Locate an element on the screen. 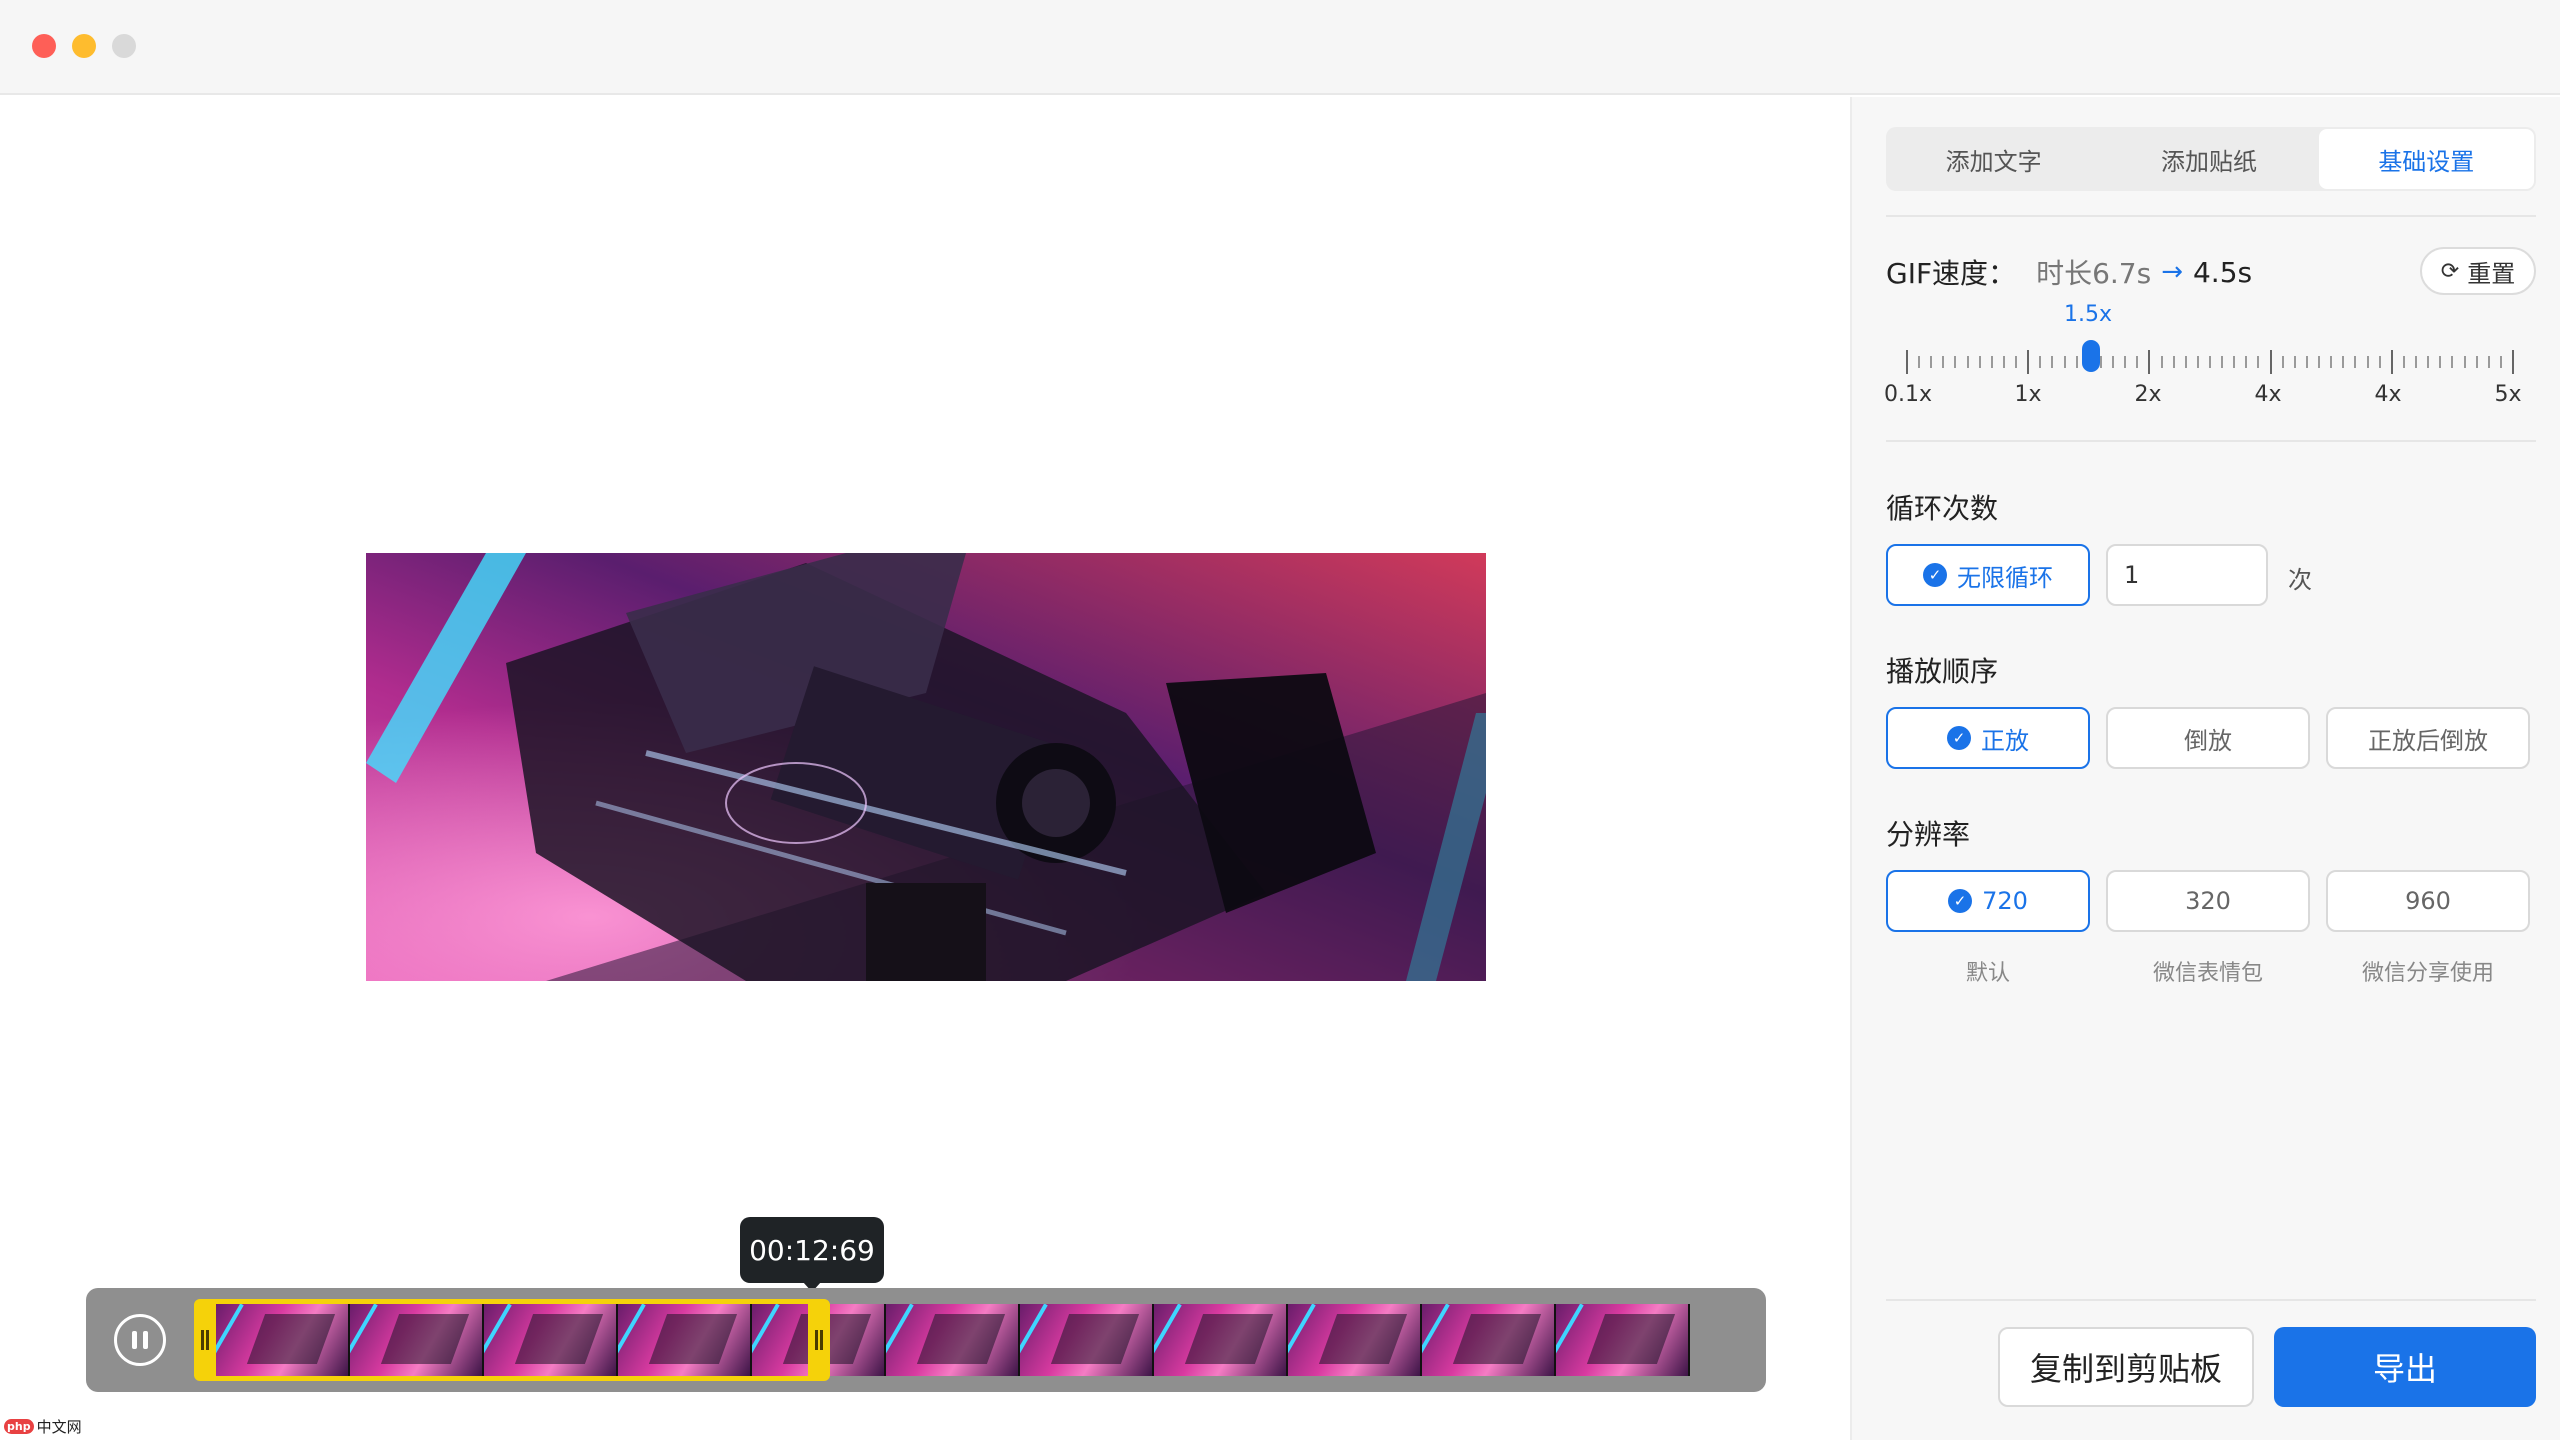 The height and width of the screenshot is (1440, 2560). refresh-icon: ⟳ is located at coordinates (2450, 271).